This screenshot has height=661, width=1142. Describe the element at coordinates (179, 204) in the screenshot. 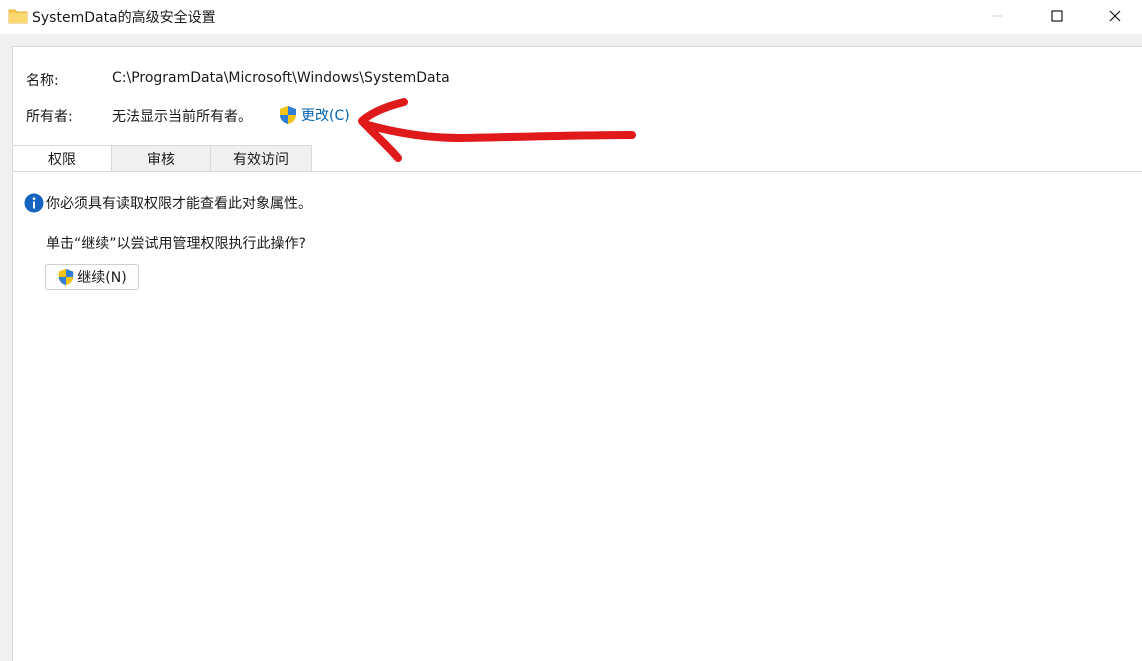

I see `info-text: 你必须具有读取权限才能查看此对象属性。` at that location.